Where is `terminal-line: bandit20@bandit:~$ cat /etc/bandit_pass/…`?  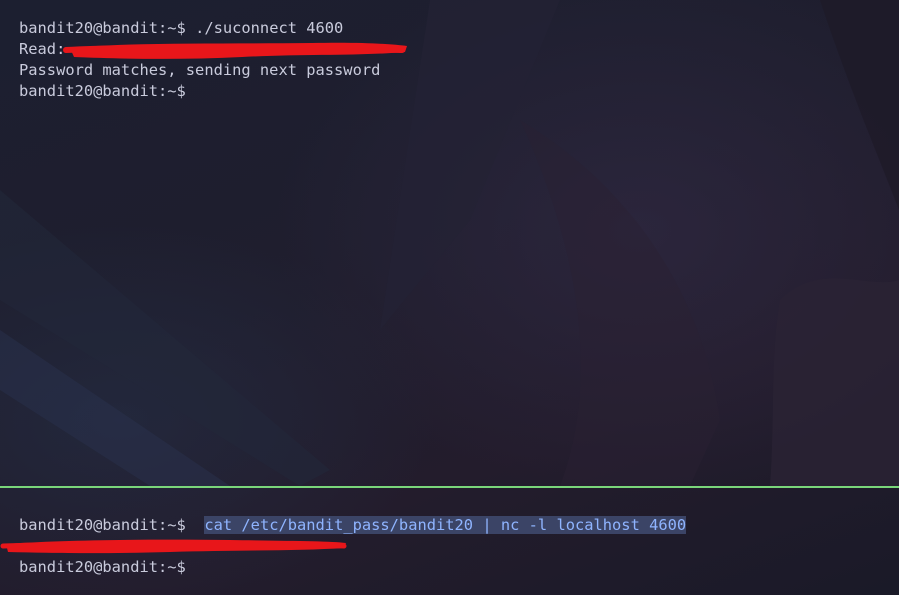
terminal-line: bandit20@bandit:~$ cat /etc/bandit_pass/… is located at coordinates (353, 525).